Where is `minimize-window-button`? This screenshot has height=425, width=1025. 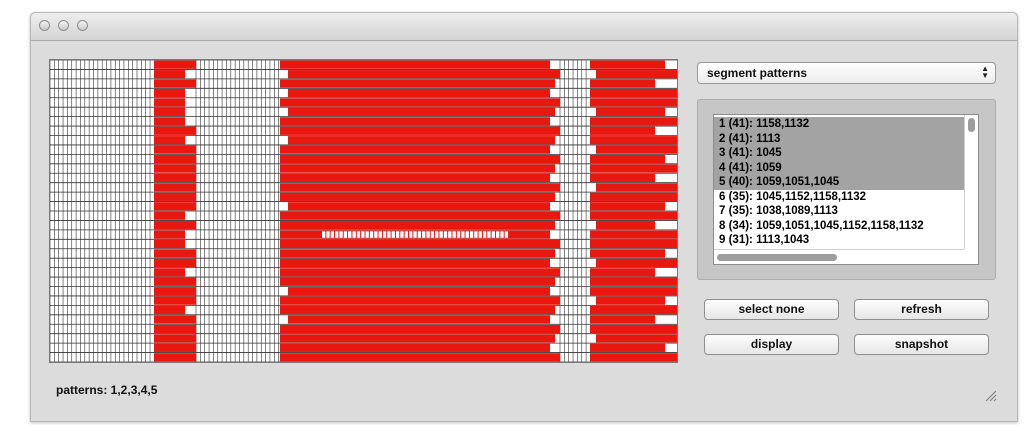
minimize-window-button is located at coordinates (63, 25).